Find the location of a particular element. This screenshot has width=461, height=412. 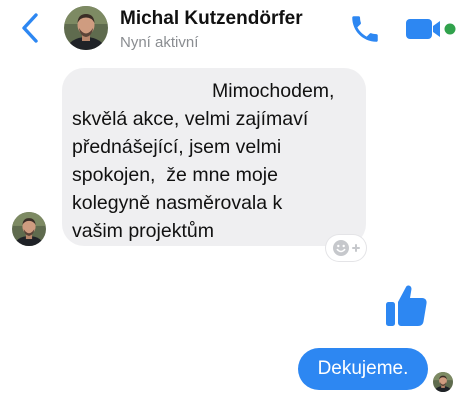

contact-name: Michal Kutzendörfer is located at coordinates (211, 19).